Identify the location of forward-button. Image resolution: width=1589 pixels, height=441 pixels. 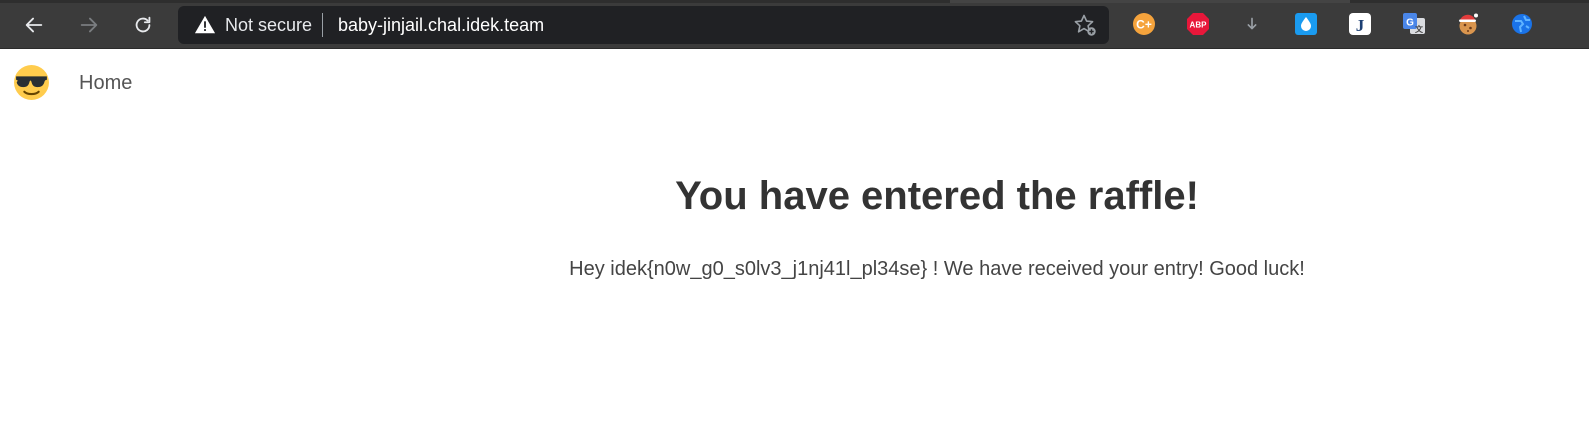
(89, 25).